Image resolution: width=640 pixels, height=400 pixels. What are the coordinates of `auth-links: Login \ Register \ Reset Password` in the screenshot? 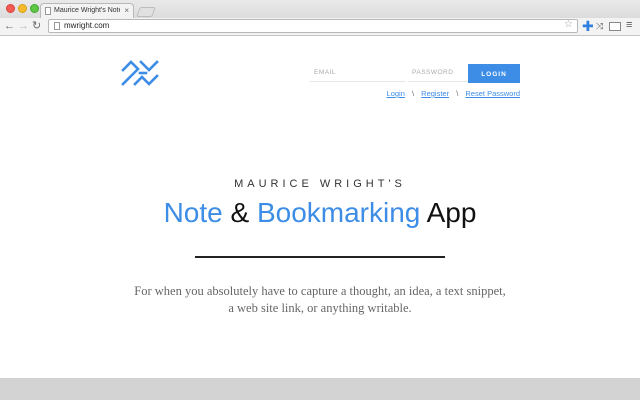 It's located at (453, 93).